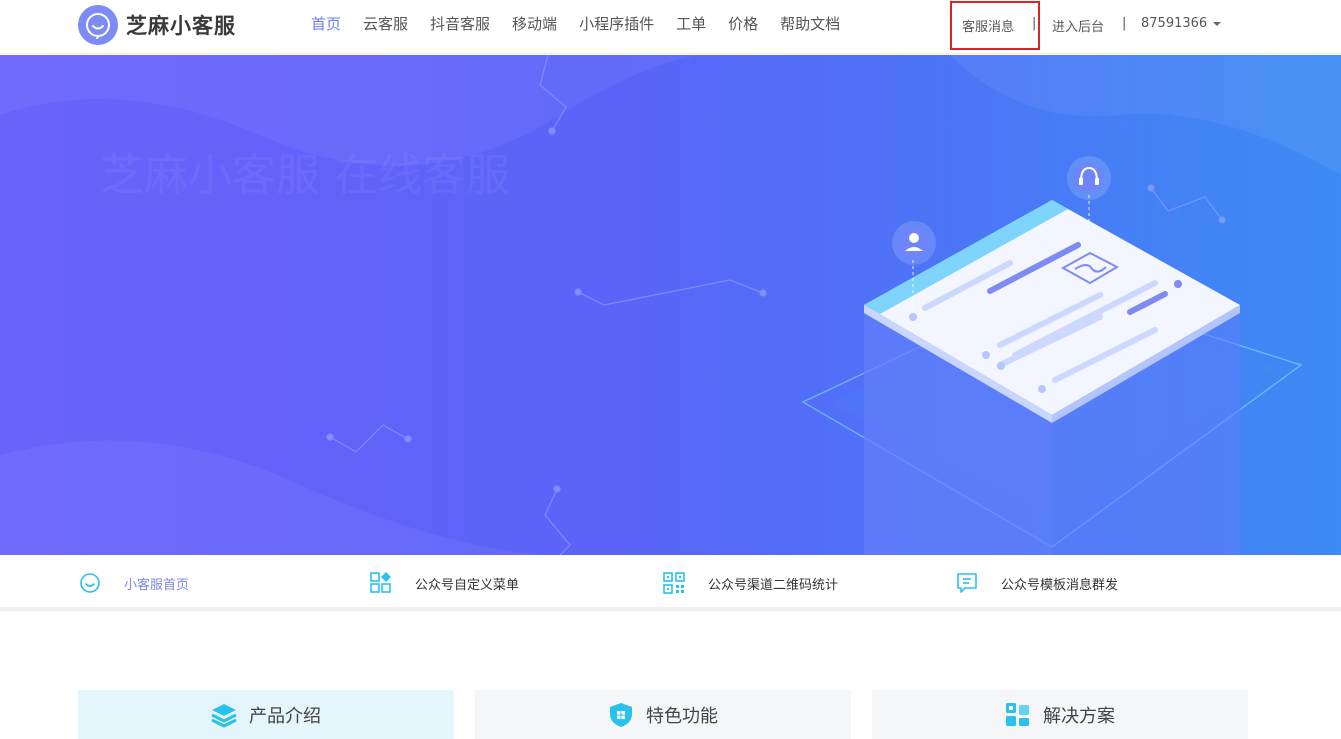  What do you see at coordinates (743, 23) in the screenshot?
I see `nav-pricing: 价格` at bounding box center [743, 23].